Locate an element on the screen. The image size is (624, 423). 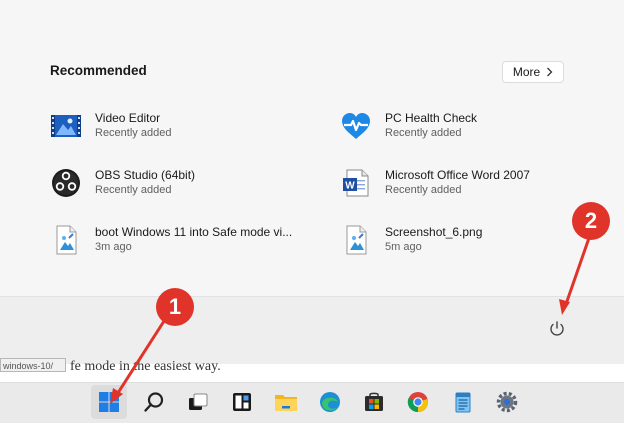
more-label: More is located at coordinates (526, 72).